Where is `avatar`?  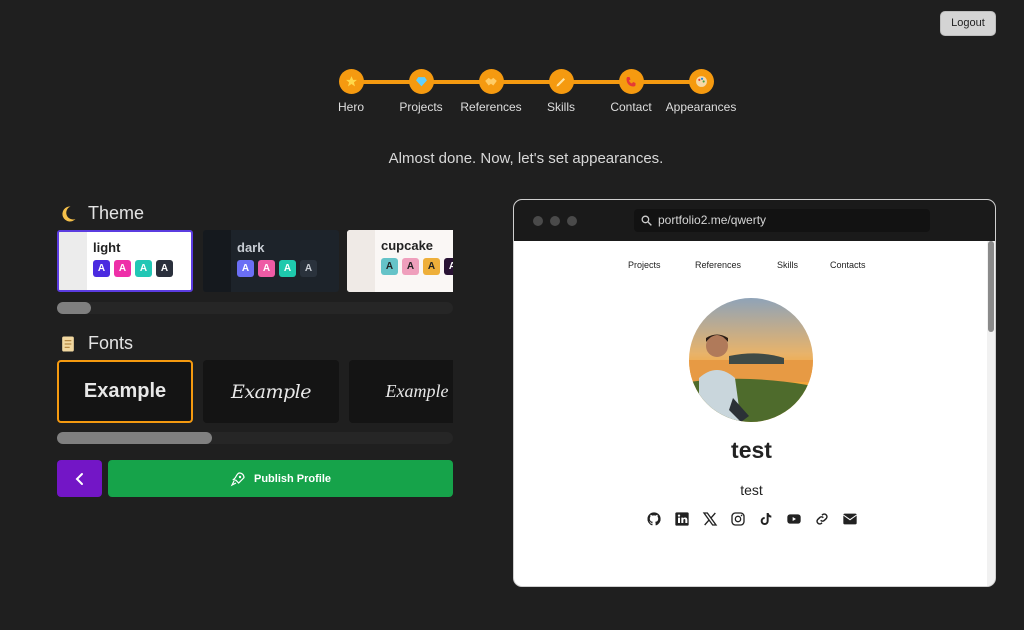
avatar is located at coordinates (751, 360).